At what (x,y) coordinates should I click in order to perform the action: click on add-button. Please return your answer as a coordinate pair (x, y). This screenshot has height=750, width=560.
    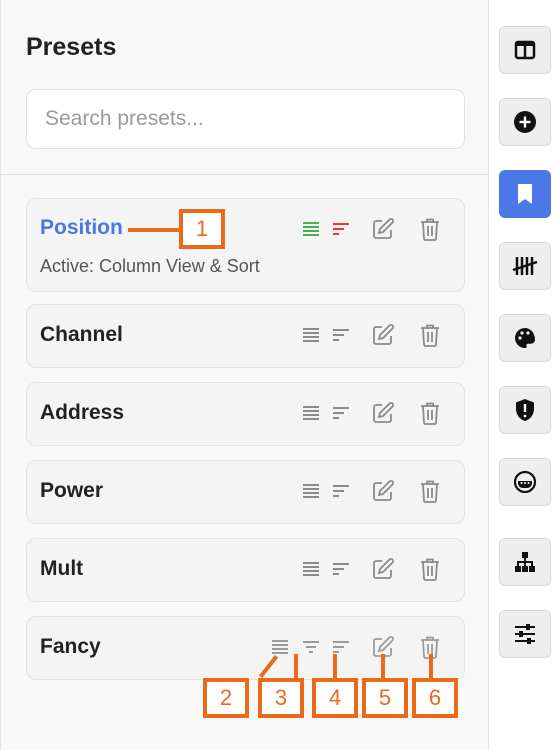
    Looking at the image, I should click on (525, 122).